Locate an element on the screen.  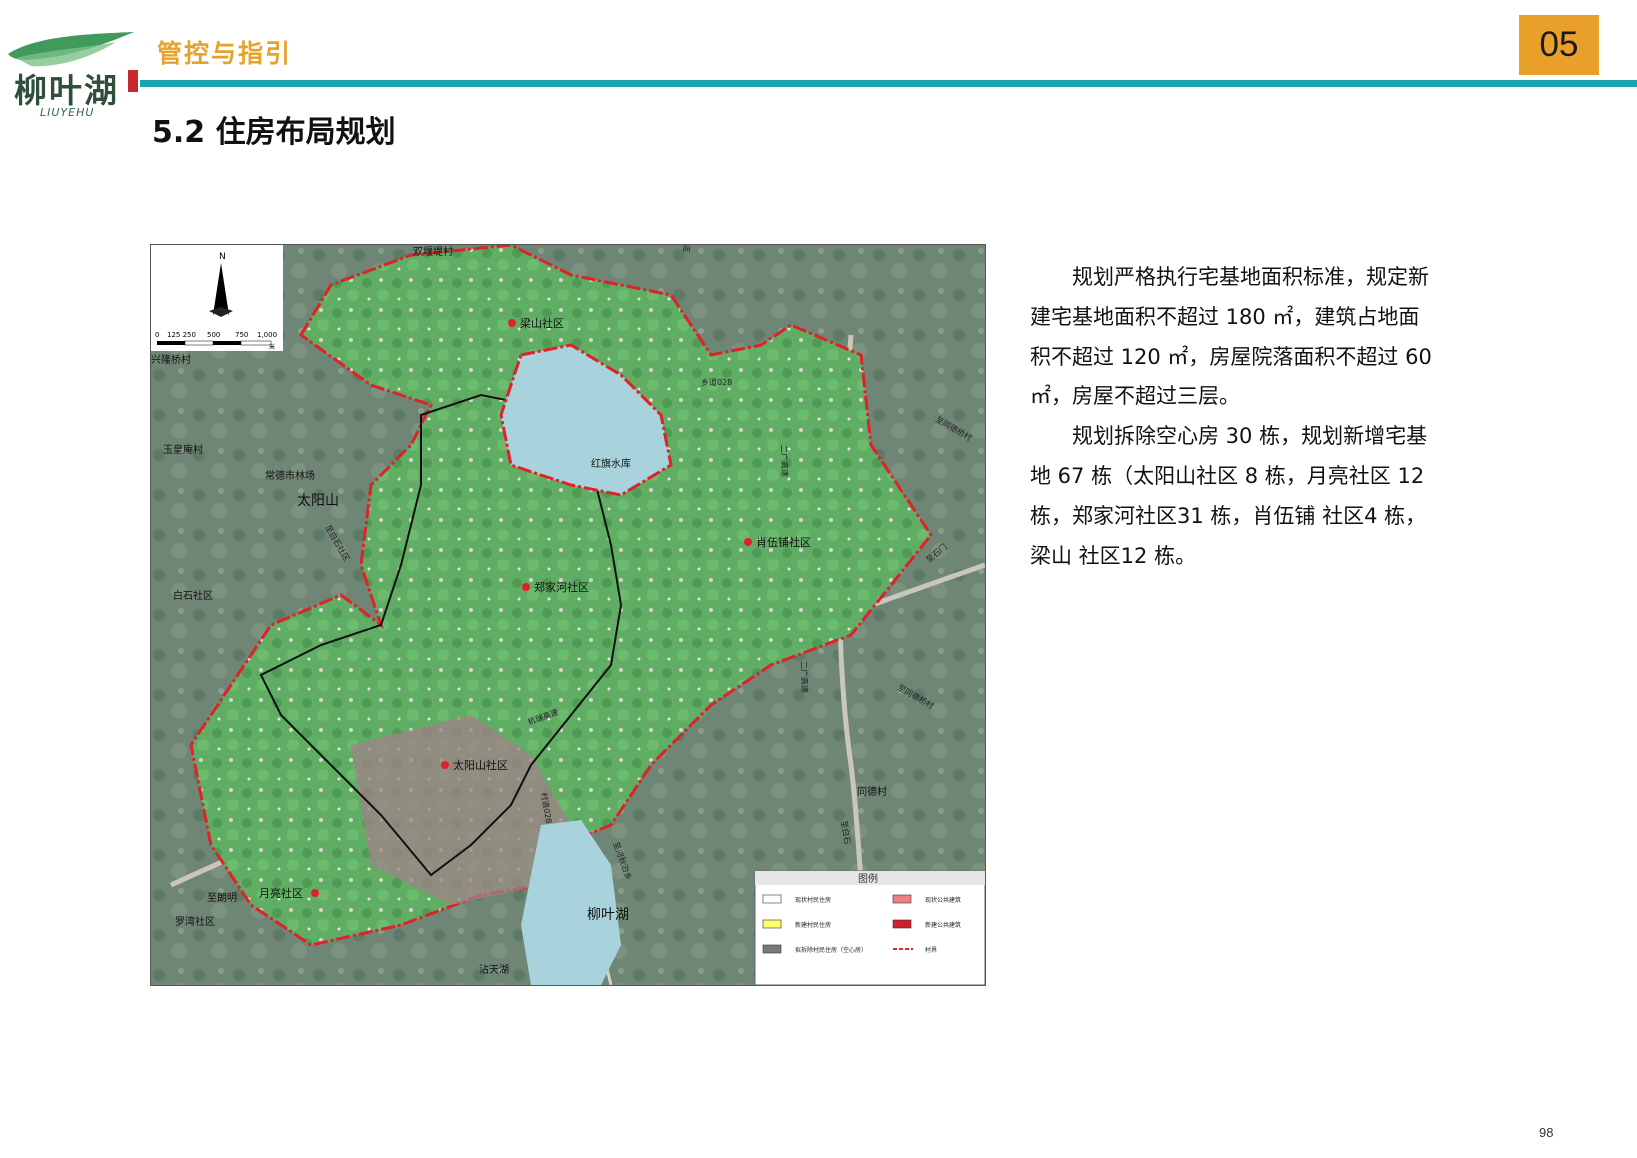
svg-text: 米 is located at coordinates (272, 347).